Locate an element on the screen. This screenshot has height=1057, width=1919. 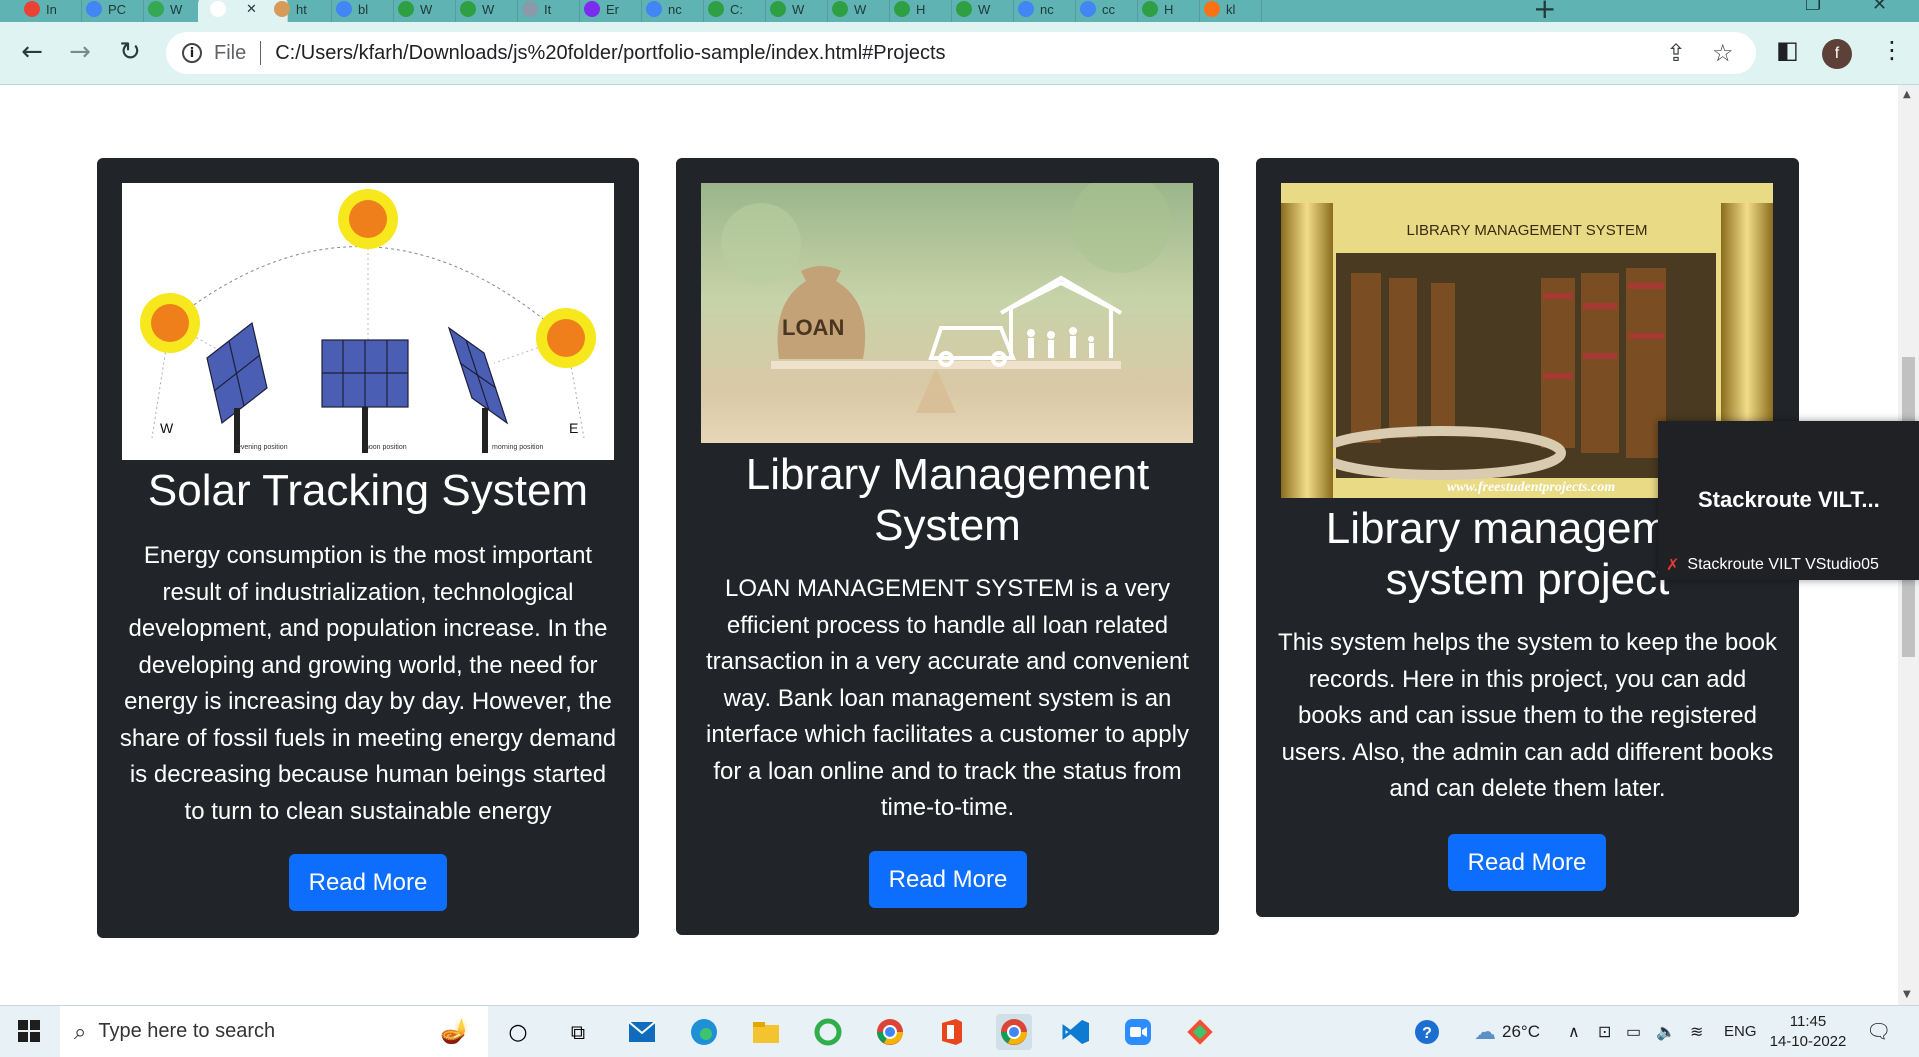
meeting-subtitle-text: Stackroute VILT VStudio05 is located at coordinates (1783, 564).